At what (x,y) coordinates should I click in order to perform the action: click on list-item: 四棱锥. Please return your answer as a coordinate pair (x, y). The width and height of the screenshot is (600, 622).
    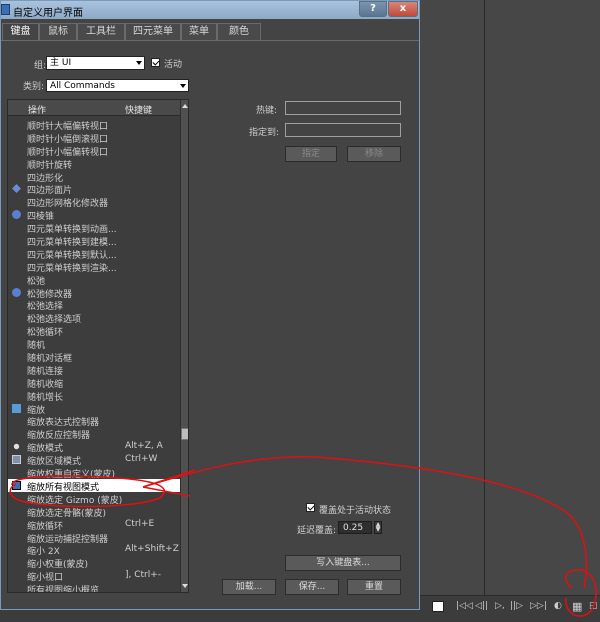
    Looking at the image, I should click on (94, 215).